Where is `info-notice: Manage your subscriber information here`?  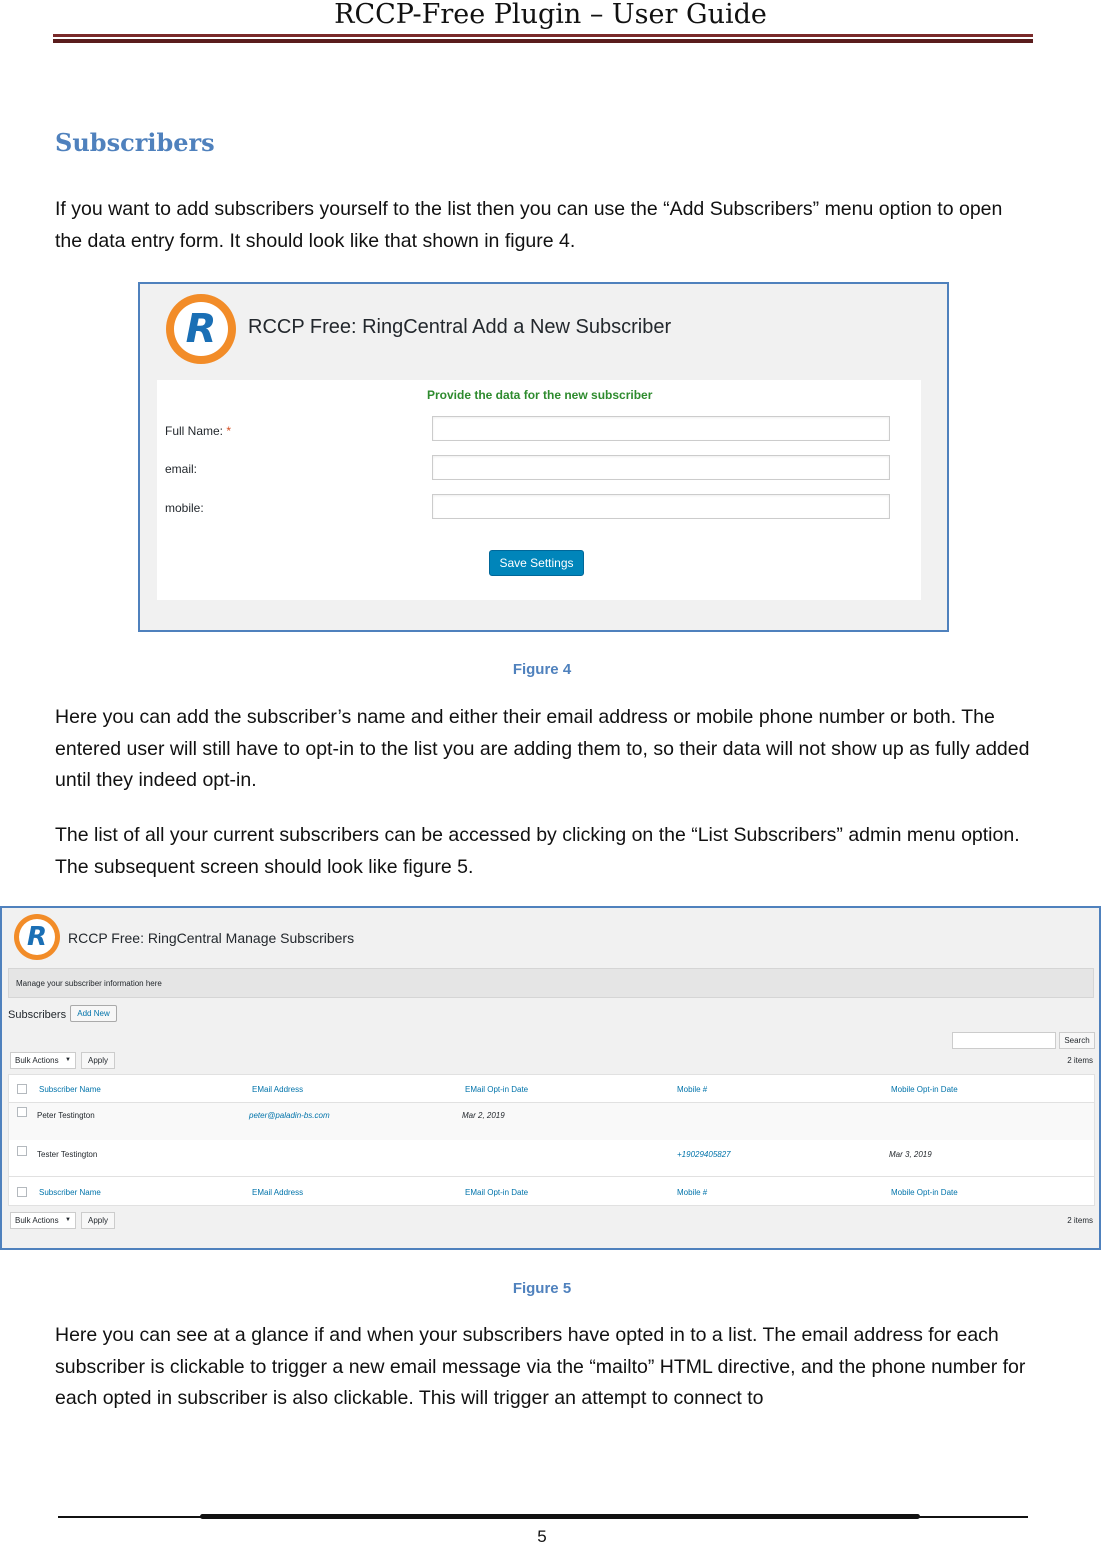
info-notice: Manage your subscriber information here is located at coordinates (551, 983).